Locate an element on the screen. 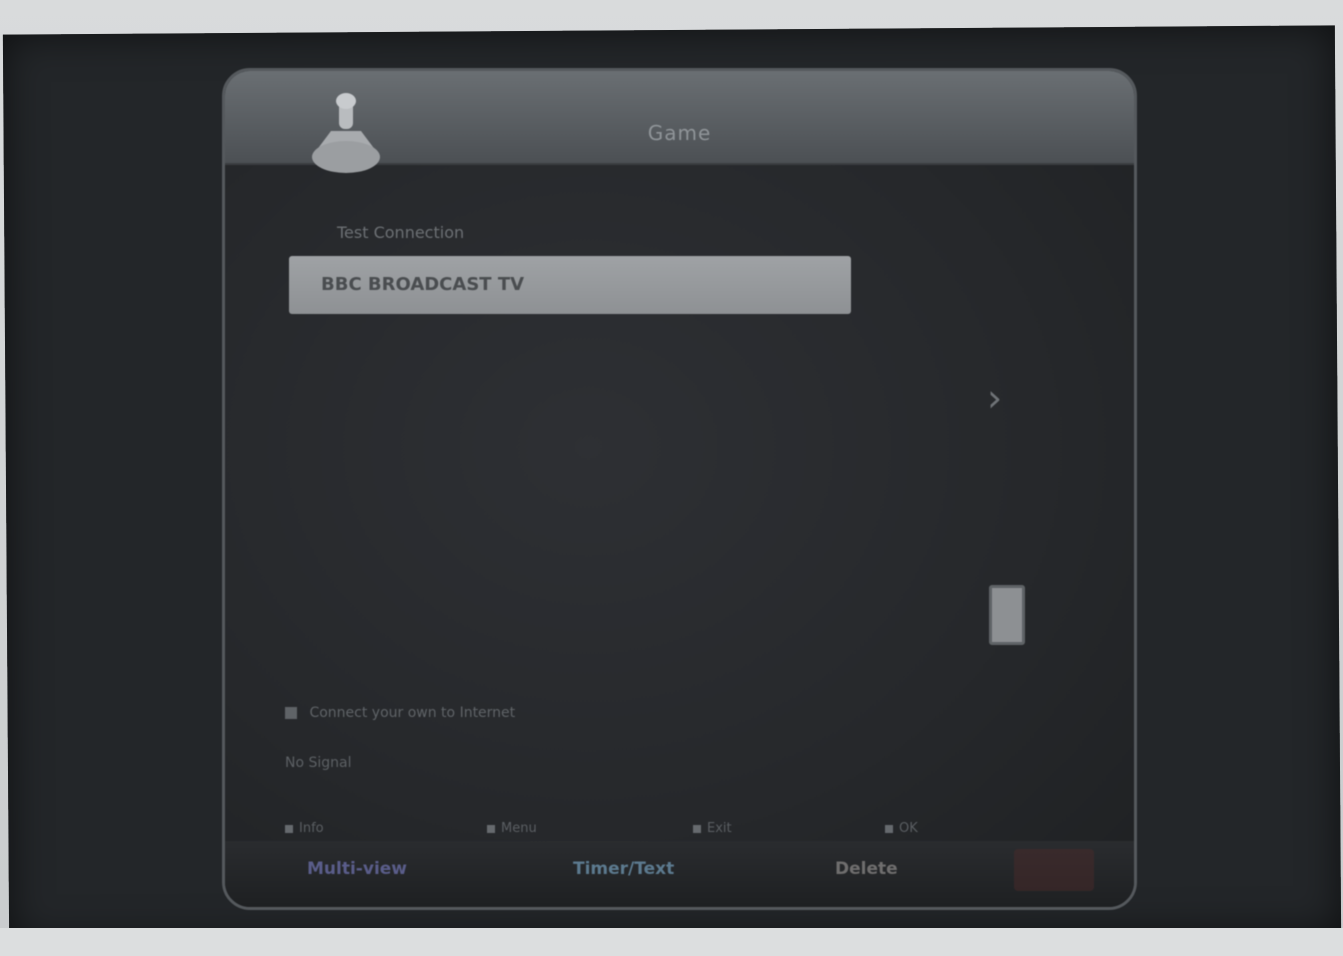 This screenshot has height=956, width=1343. option-menu-label: Menu is located at coordinates (519, 828).